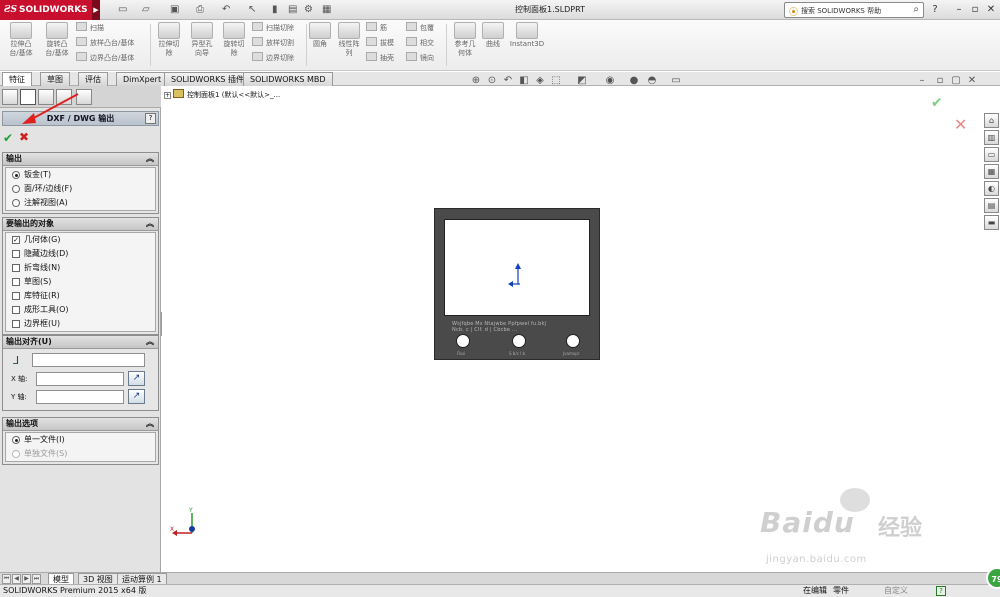 The height and width of the screenshot is (597, 1000). Describe the element at coordinates (80, 203) in the screenshot. I see `radio-annotation-views: 注解视图(A)` at that location.